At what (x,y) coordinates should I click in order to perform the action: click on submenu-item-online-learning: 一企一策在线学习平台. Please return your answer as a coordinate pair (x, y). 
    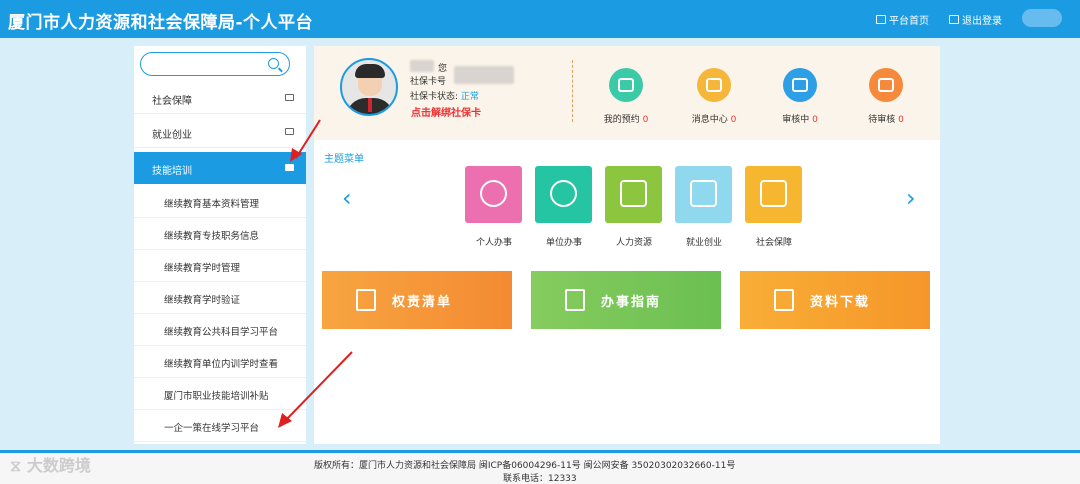
    Looking at the image, I should click on (220, 426).